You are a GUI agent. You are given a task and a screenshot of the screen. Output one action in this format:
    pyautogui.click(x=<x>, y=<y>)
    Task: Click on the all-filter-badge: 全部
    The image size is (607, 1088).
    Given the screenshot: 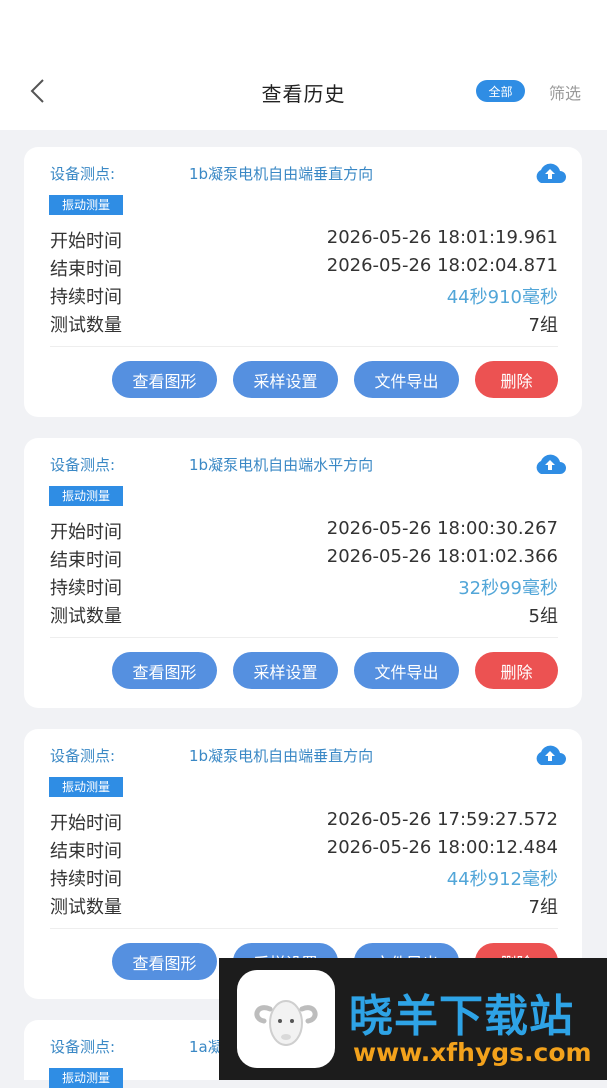 What is the action you would take?
    pyautogui.click(x=500, y=91)
    